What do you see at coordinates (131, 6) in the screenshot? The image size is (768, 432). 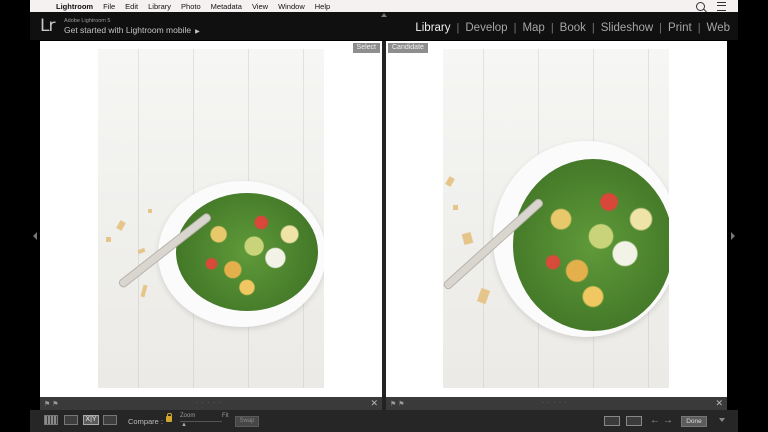 I see `menu-edit: Edit` at bounding box center [131, 6].